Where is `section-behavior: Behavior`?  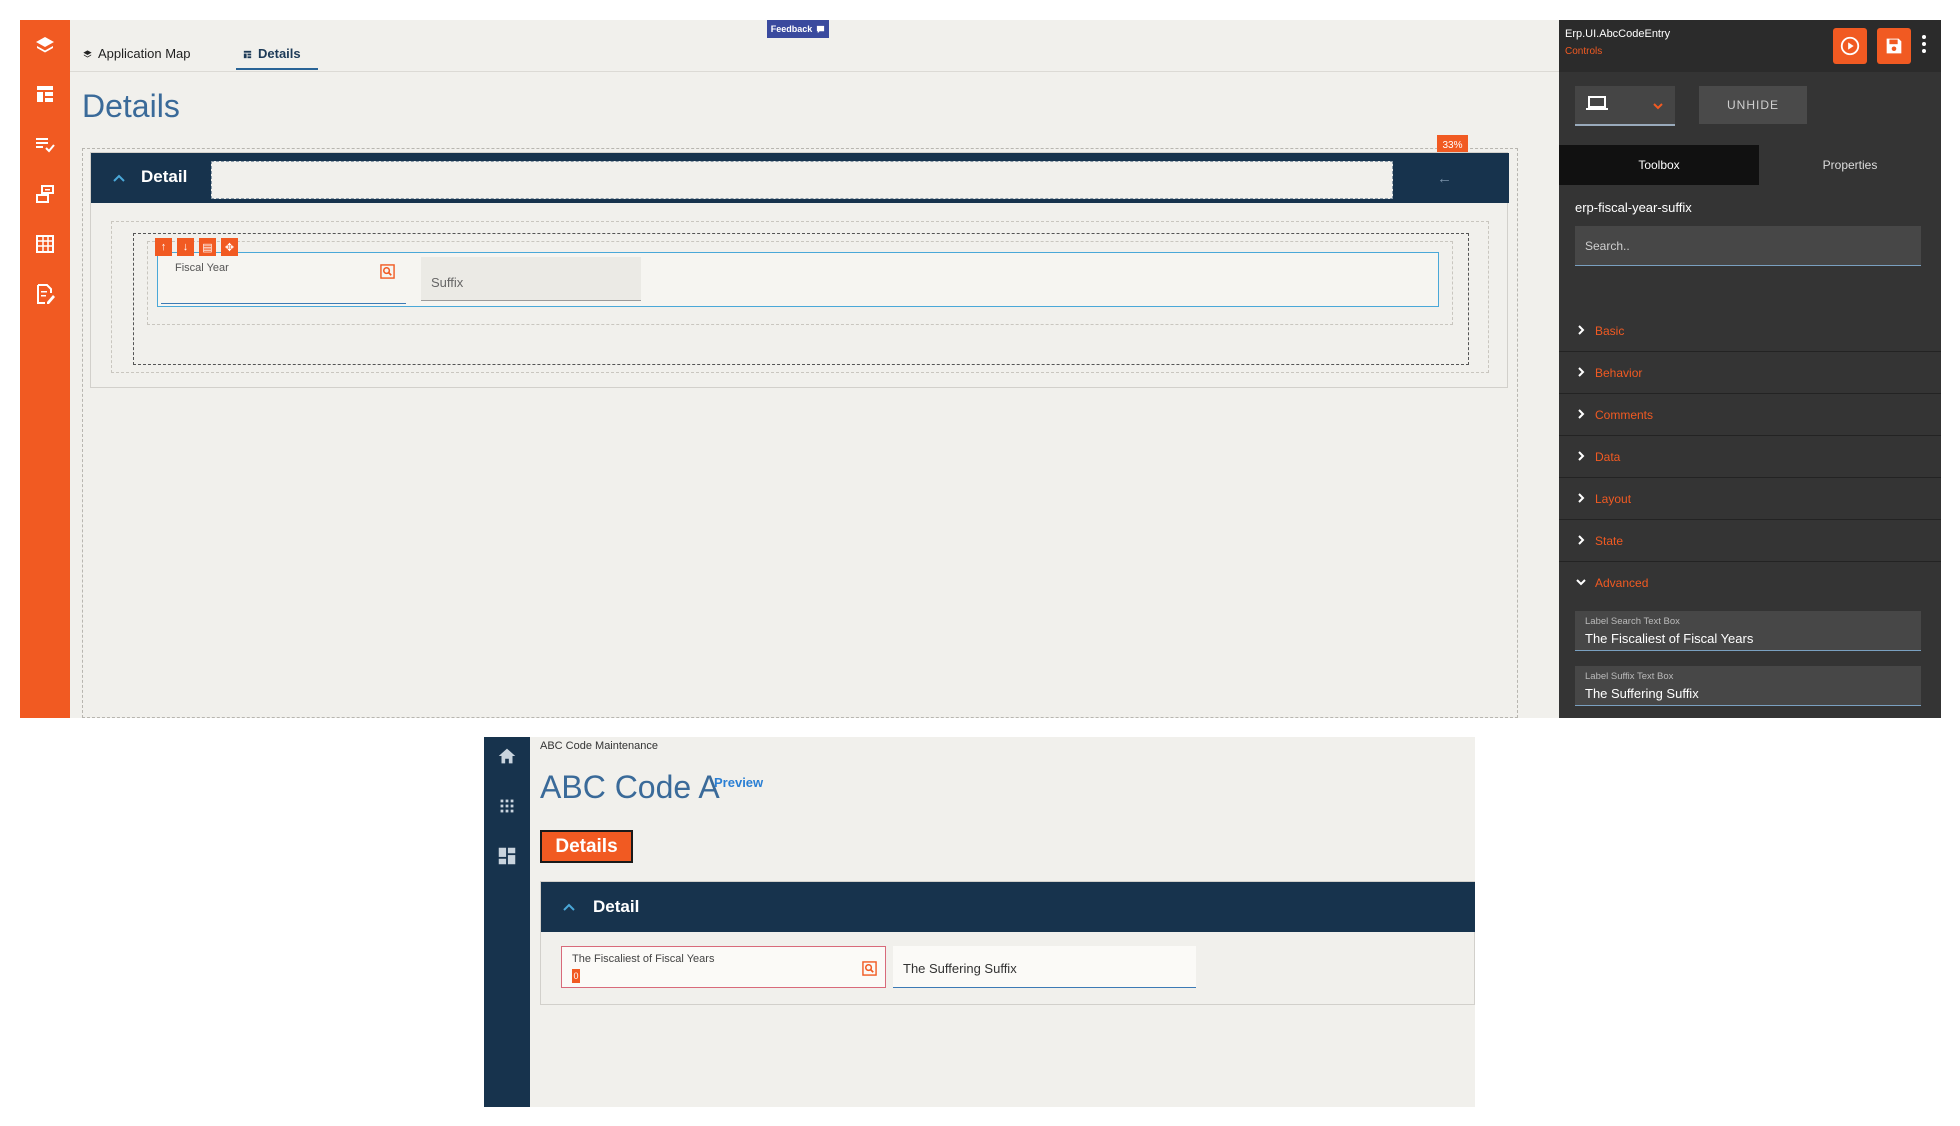
section-behavior: Behavior is located at coordinates (1750, 373).